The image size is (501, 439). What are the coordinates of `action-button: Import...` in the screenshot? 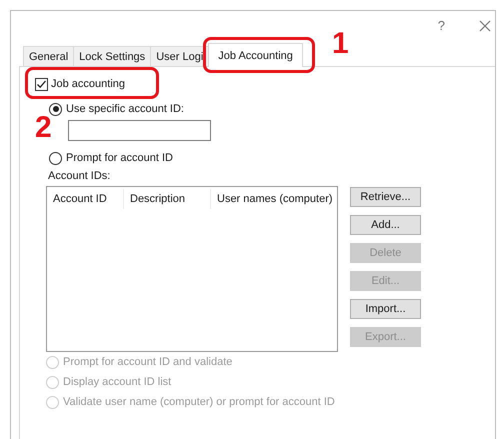 It's located at (385, 309).